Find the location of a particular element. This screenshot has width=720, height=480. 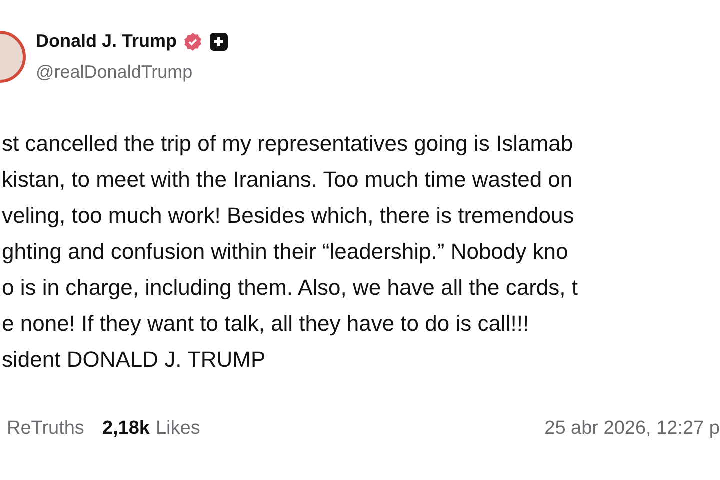

plus-badge-icon is located at coordinates (219, 42).